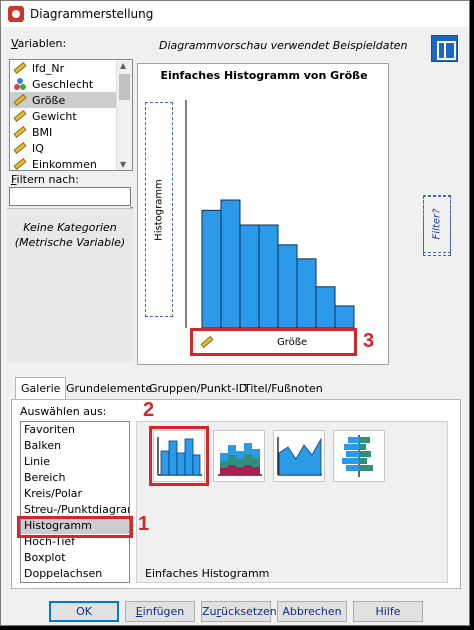 The height and width of the screenshot is (630, 474). I want to click on simple-histogram-thumbnail, so click(179, 456).